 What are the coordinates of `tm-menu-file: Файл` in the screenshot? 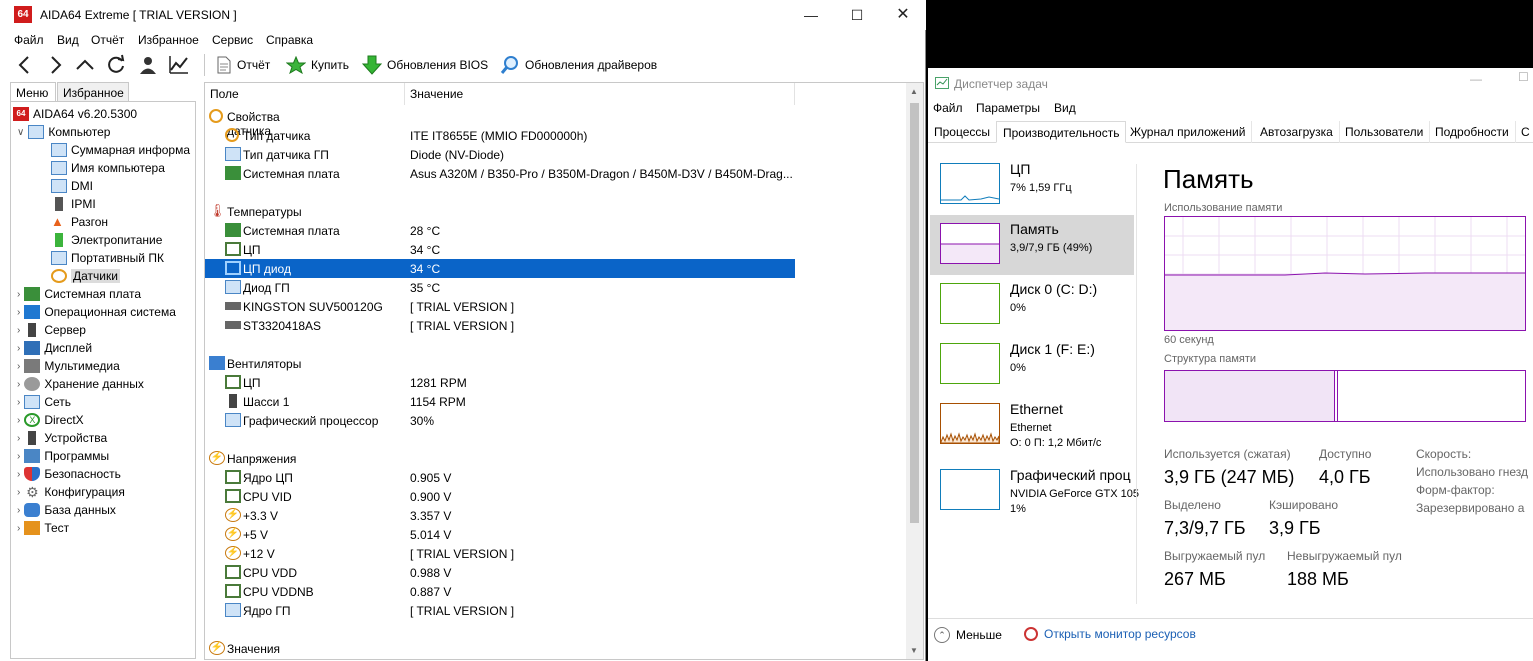 It's located at (948, 108).